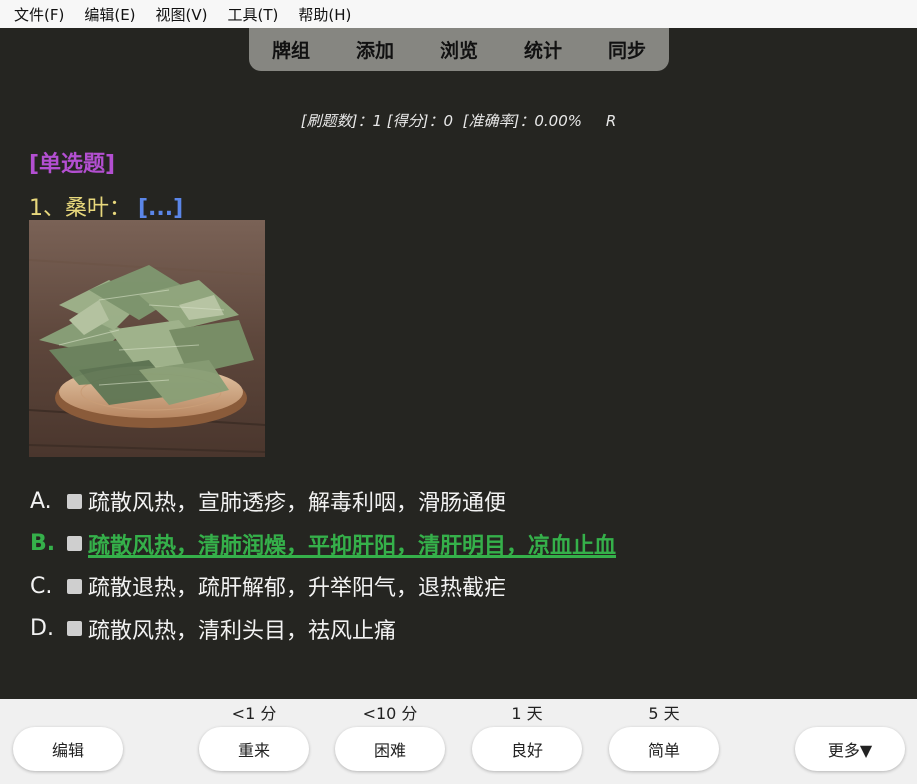 This screenshot has width=917, height=784. I want to click on menu-help: 帮助(H), so click(317, 14).